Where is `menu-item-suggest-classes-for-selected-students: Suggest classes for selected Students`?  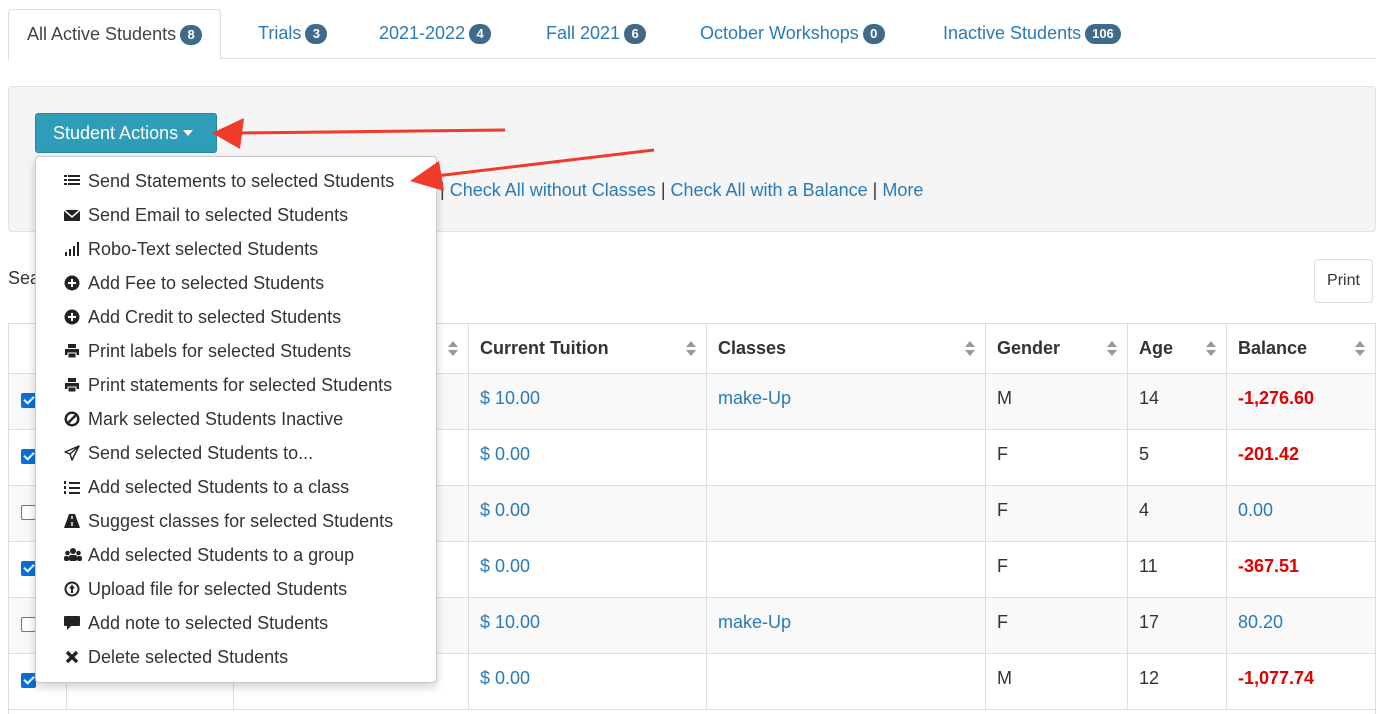 menu-item-suggest-classes-for-selected-students: Suggest classes for selected Students is located at coordinates (236, 521).